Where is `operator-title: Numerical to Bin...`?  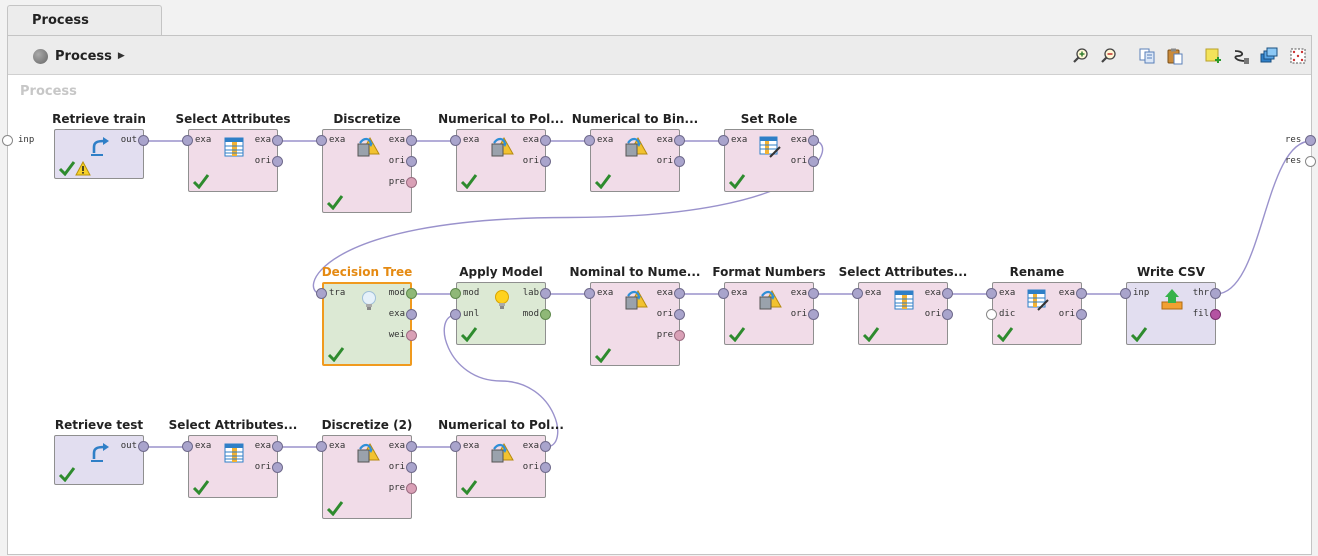
operator-title: Numerical to Bin... is located at coordinates (635, 119).